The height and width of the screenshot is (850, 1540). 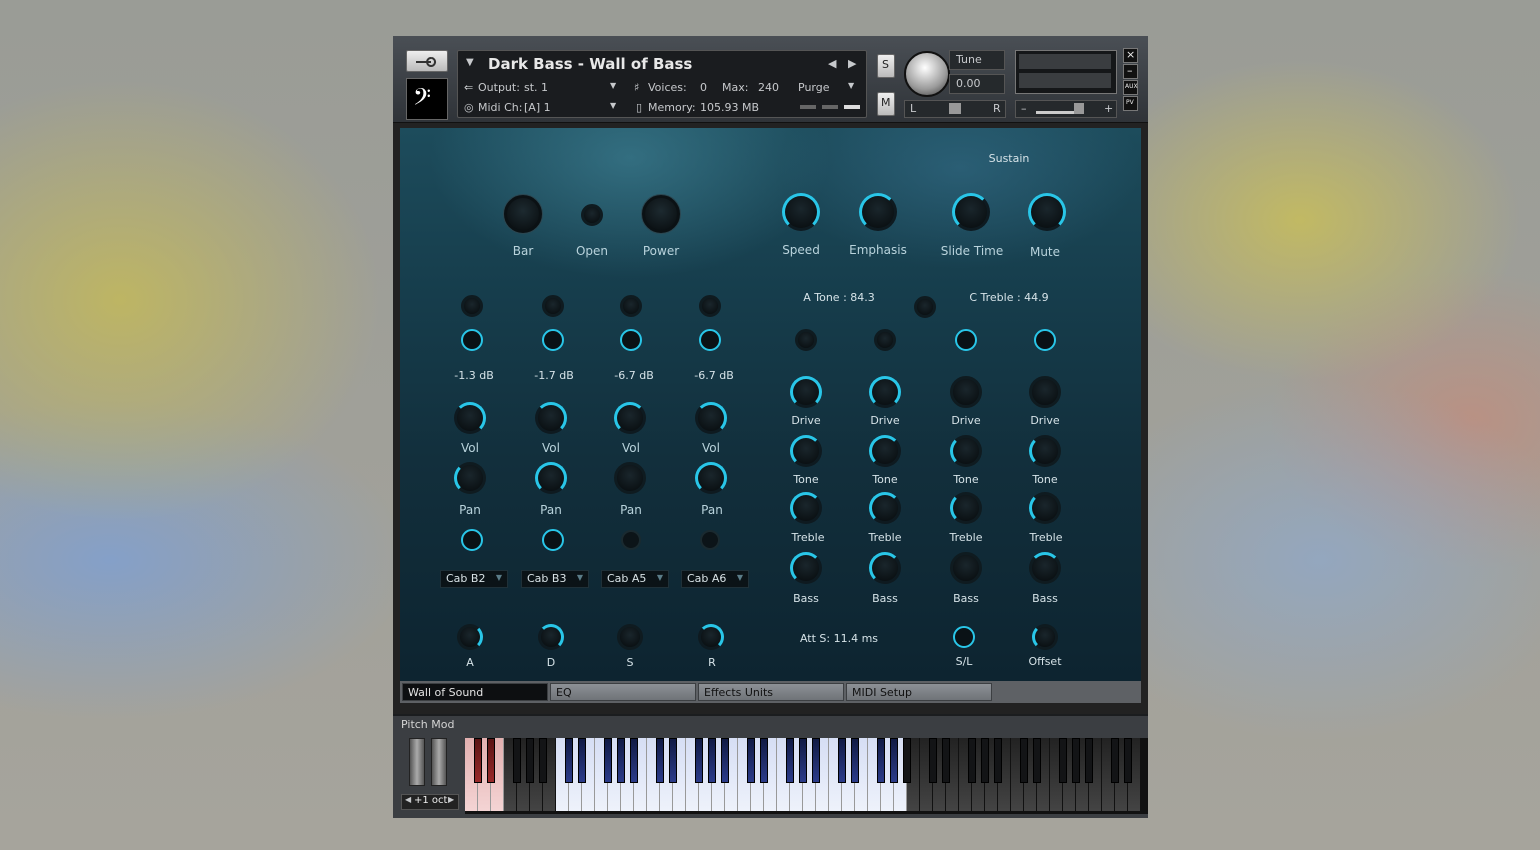 I want to click on speed-knob, so click(x=801, y=212).